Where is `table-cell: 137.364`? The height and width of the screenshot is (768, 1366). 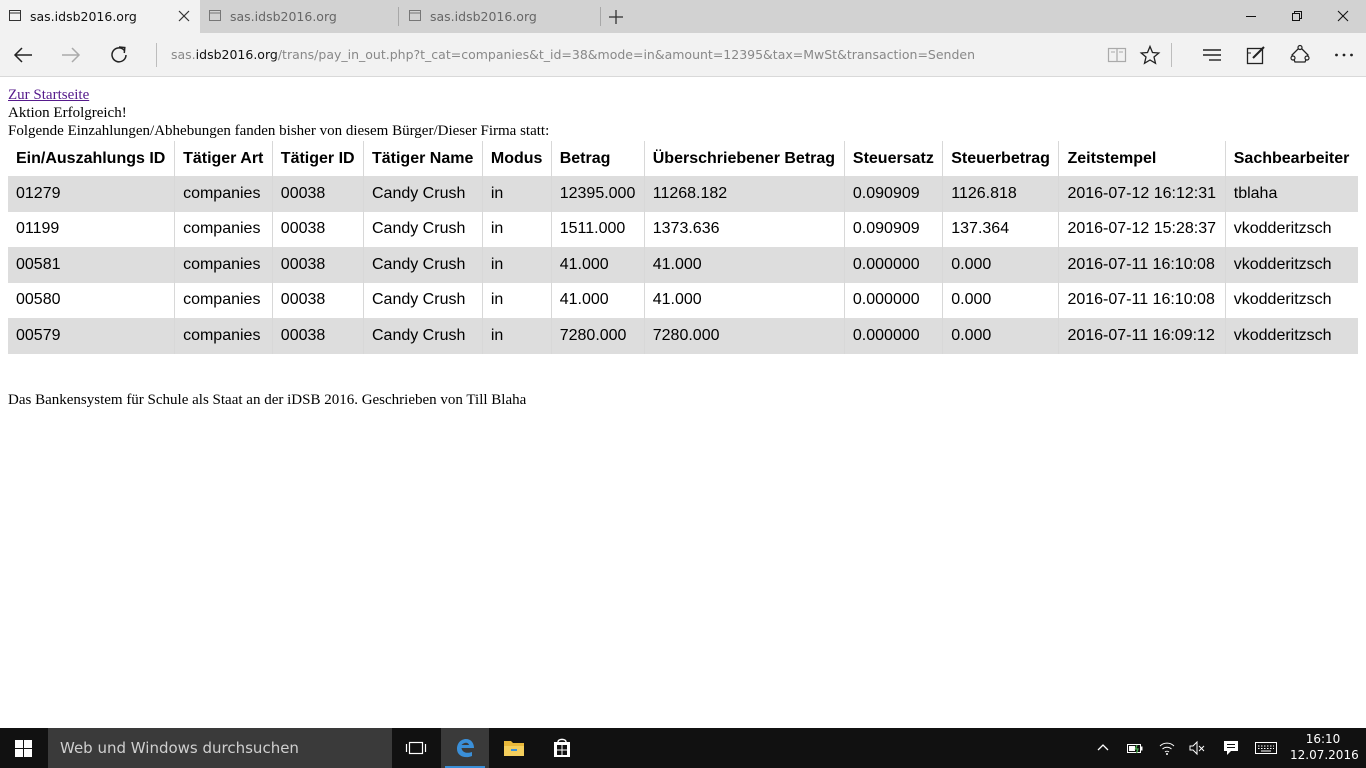
table-cell: 137.364 is located at coordinates (1000, 229).